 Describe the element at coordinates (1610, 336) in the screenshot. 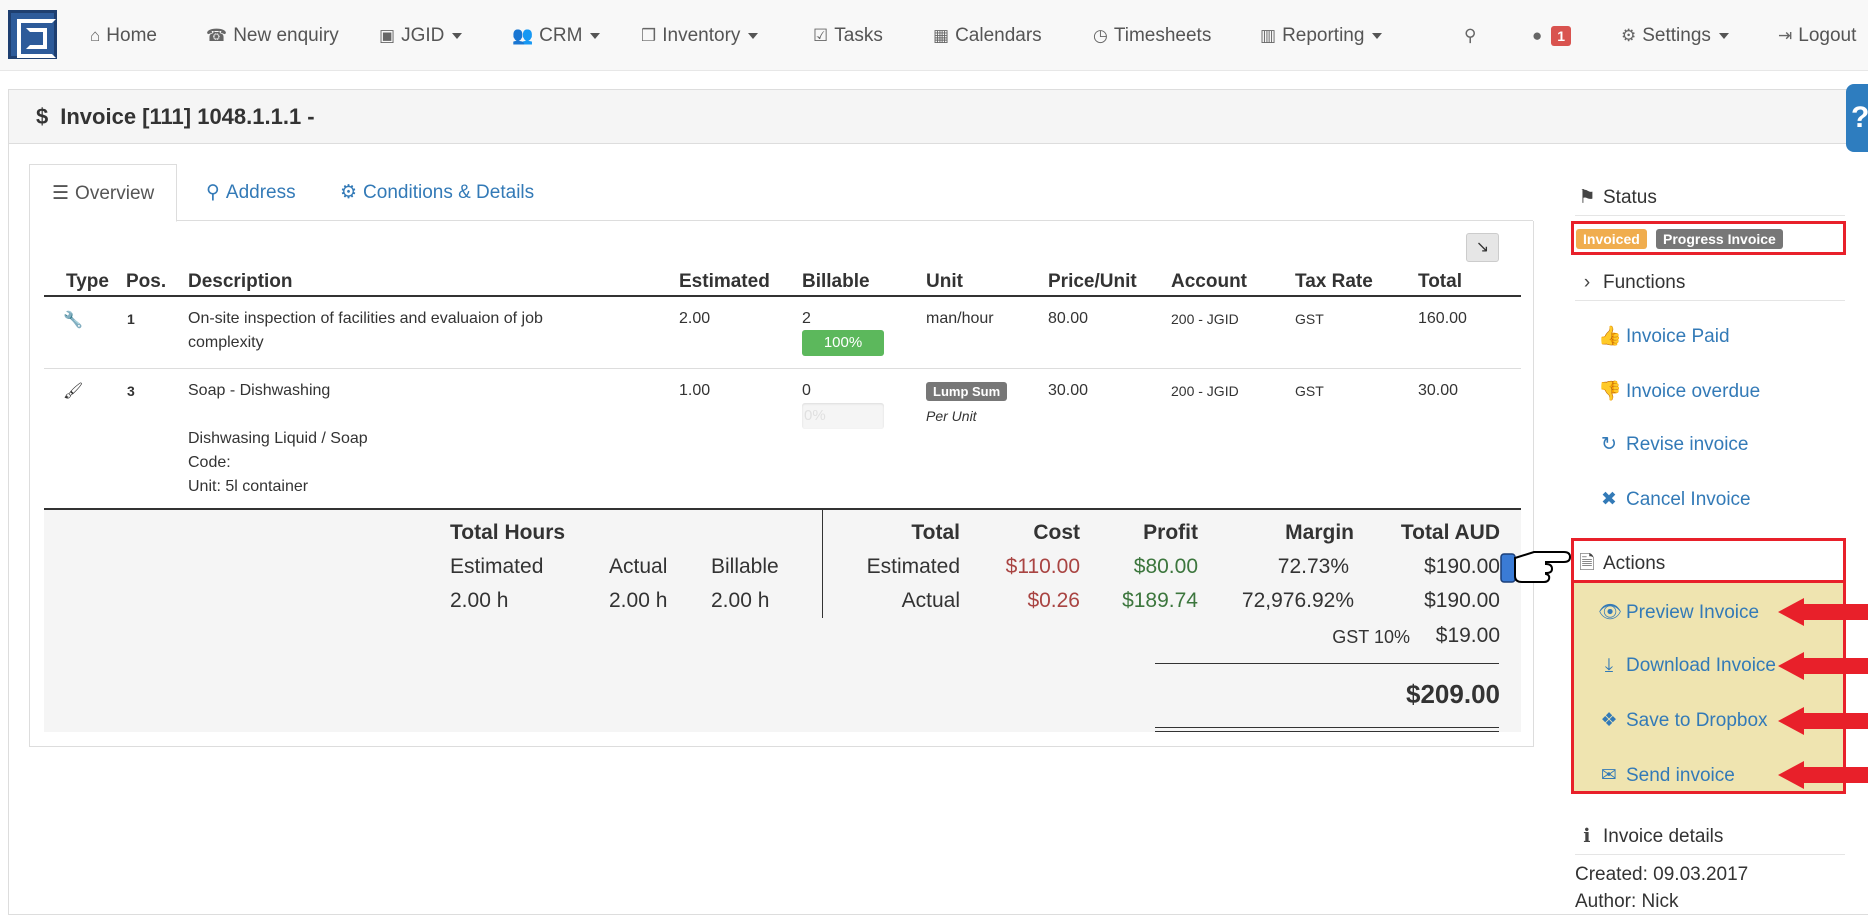

I see `thumbs-up-icon: 👍` at that location.